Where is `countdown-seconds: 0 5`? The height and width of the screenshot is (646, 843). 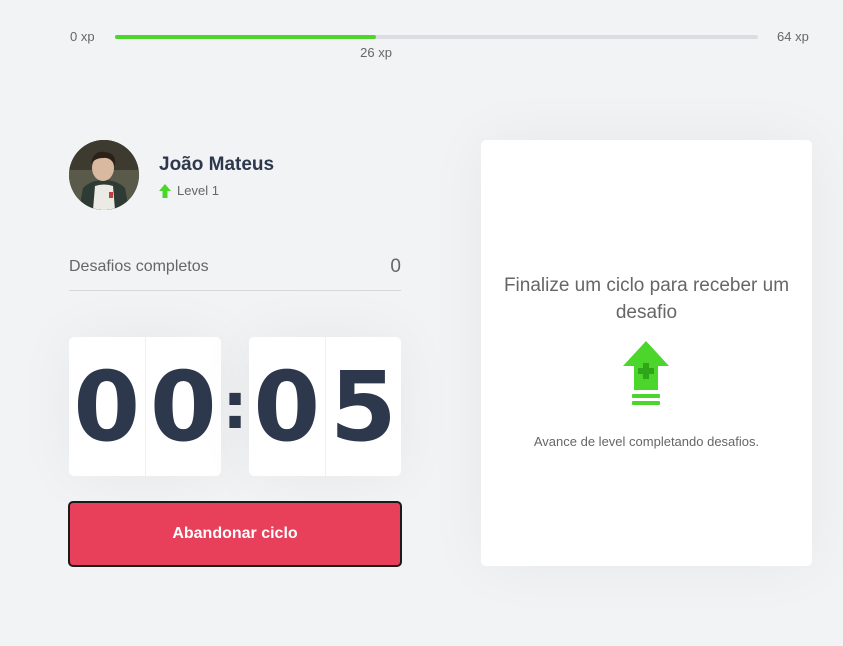
countdown-seconds: 0 5 is located at coordinates (325, 406).